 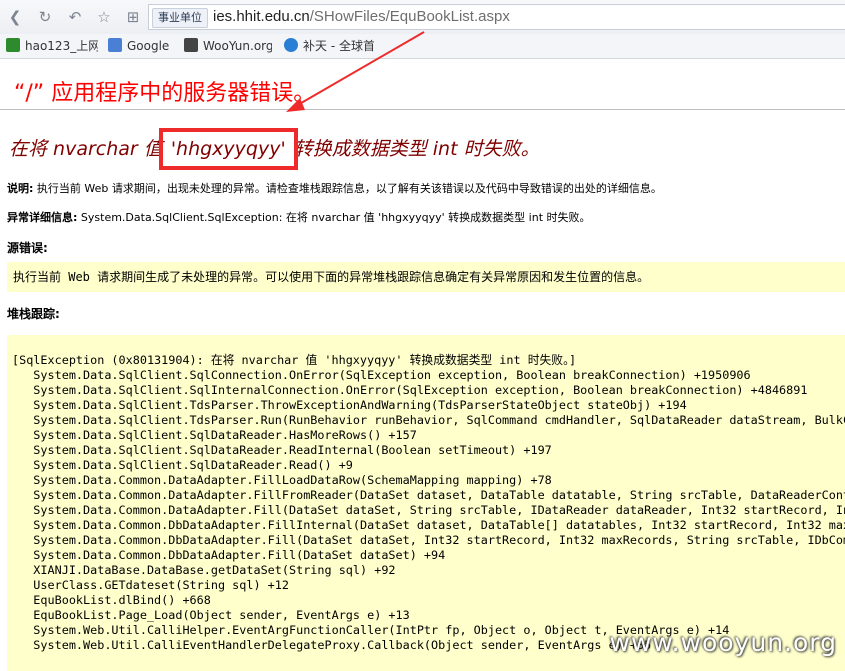 What do you see at coordinates (422, 46) in the screenshot?
I see `bookmarks-bar: hao123_上网 Google WooYun.org 补天 - 全球首` at bounding box center [422, 46].